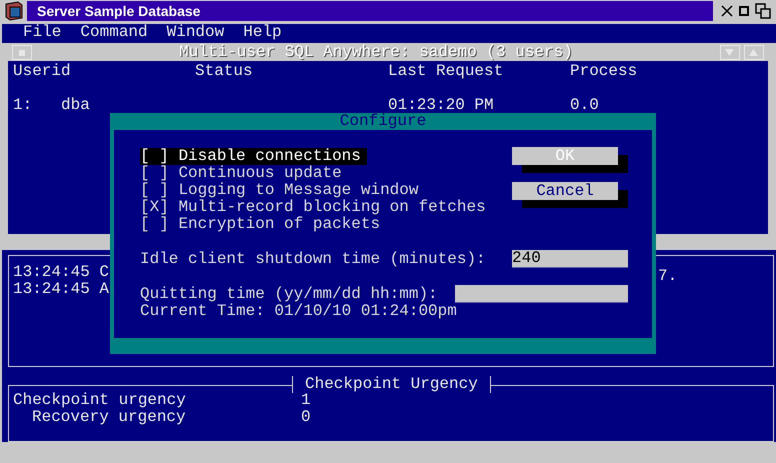 Image resolution: width=776 pixels, height=463 pixels. Describe the element at coordinates (376, 52) in the screenshot. I see `window-title: Multi-user SQL Anywhere: sademo (3 users)` at that location.